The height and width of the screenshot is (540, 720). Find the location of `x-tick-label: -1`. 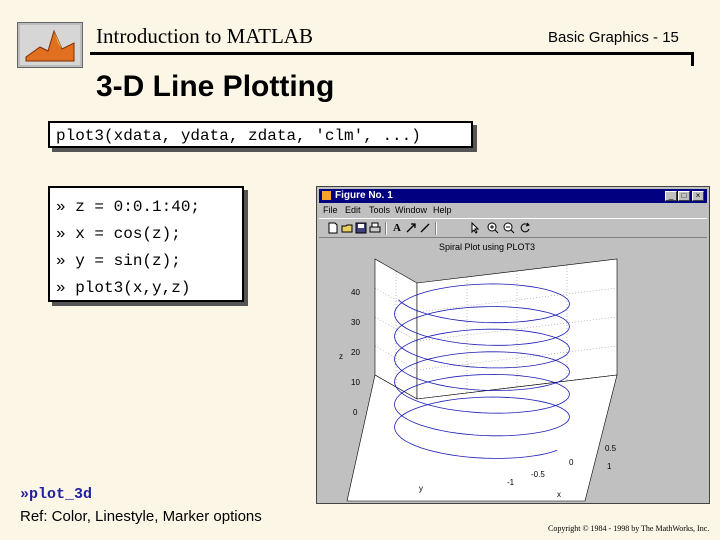

x-tick-label: -1 is located at coordinates (511, 482).